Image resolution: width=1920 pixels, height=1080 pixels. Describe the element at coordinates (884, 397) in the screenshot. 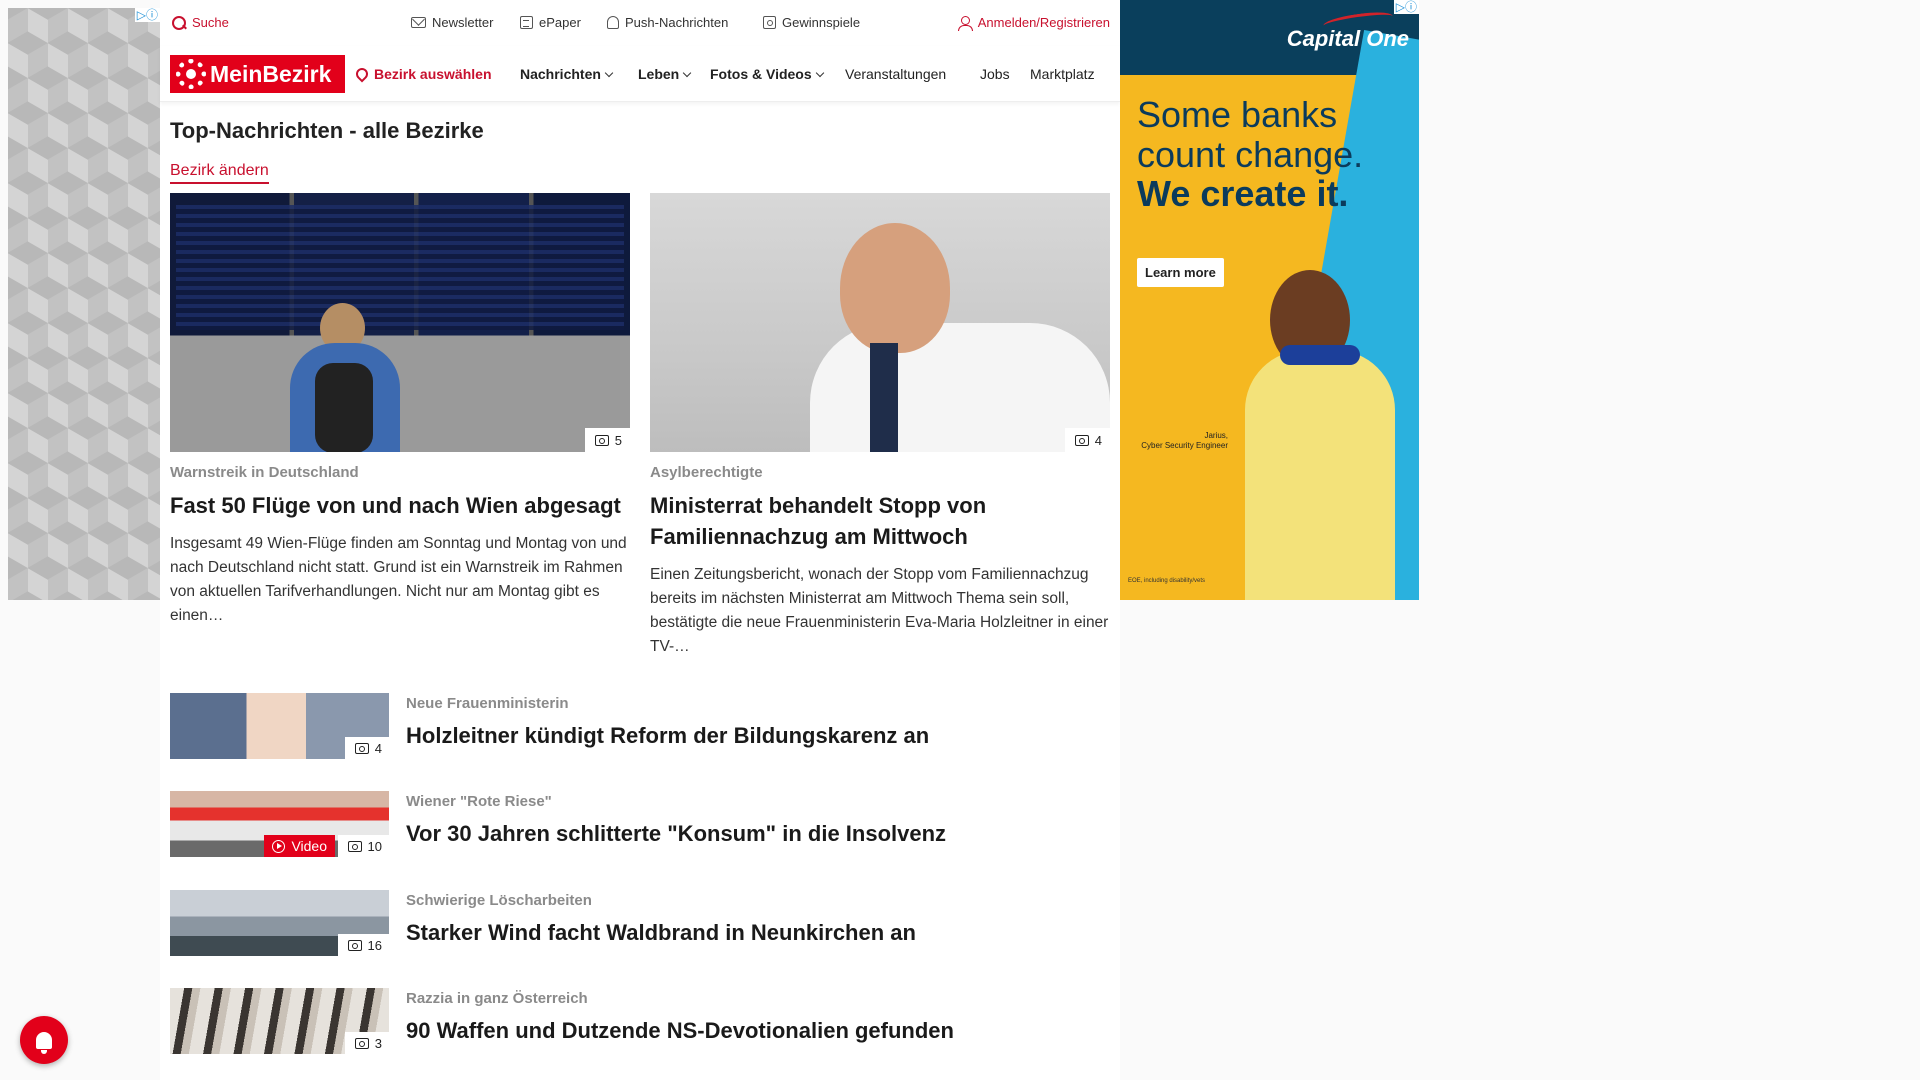

I see `photo-figure-tie` at that location.